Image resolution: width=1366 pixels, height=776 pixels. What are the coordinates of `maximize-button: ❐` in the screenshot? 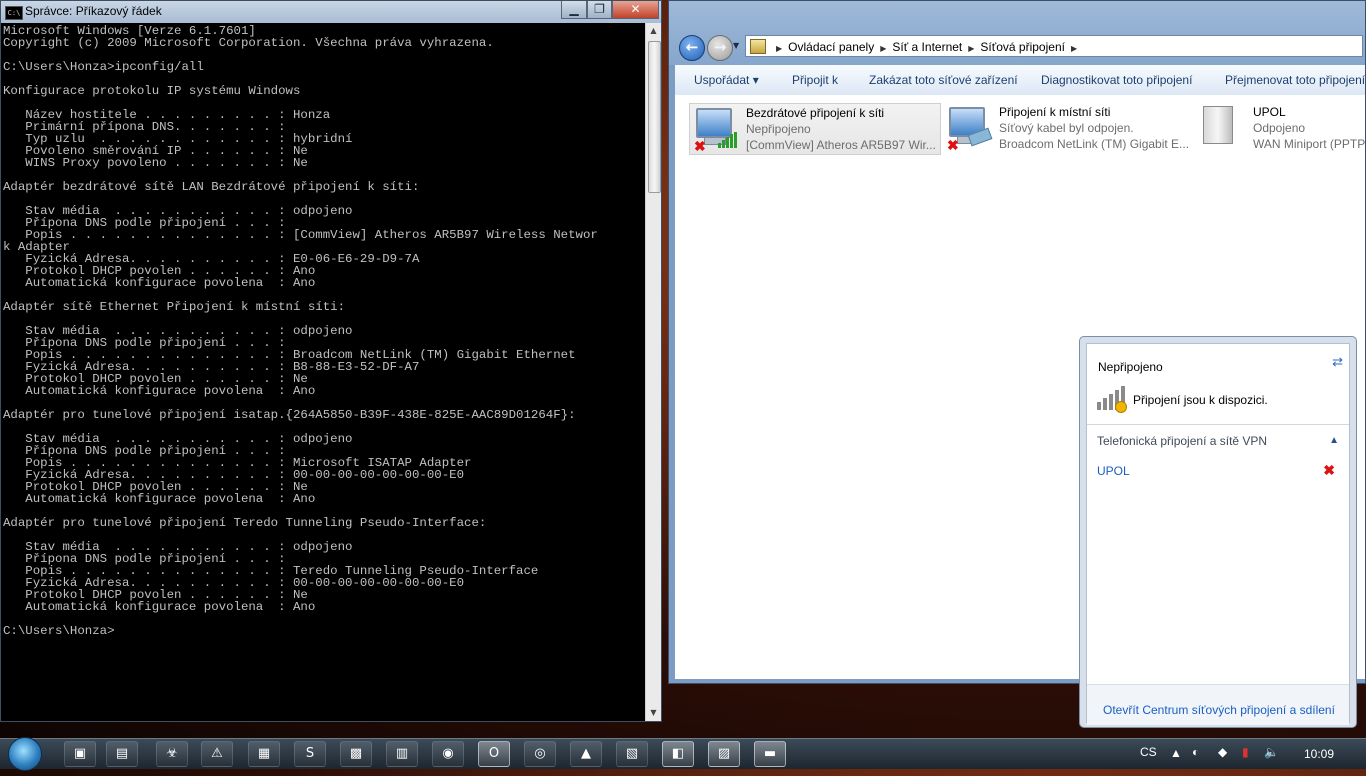 It's located at (599, 10).